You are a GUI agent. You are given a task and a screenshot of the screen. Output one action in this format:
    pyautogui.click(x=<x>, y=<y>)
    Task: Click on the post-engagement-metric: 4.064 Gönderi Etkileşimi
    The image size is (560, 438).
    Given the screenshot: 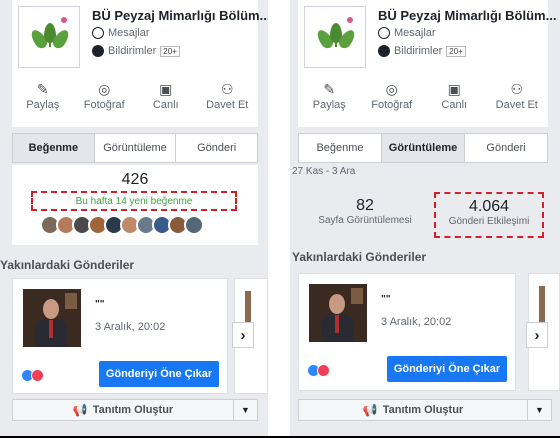 What is the action you would take?
    pyautogui.click(x=489, y=215)
    